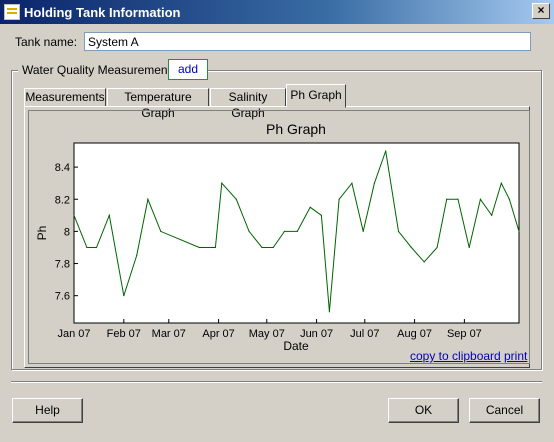 This screenshot has width=554, height=442. What do you see at coordinates (296, 129) in the screenshot?
I see `chart-title: Ph Graph` at bounding box center [296, 129].